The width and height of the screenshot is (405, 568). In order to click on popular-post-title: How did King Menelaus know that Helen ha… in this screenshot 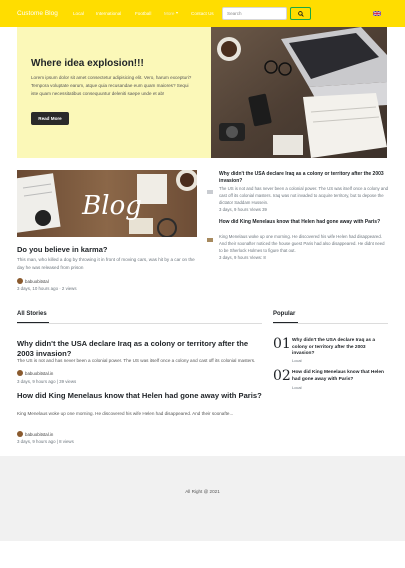, I will do `click(340, 376)`.